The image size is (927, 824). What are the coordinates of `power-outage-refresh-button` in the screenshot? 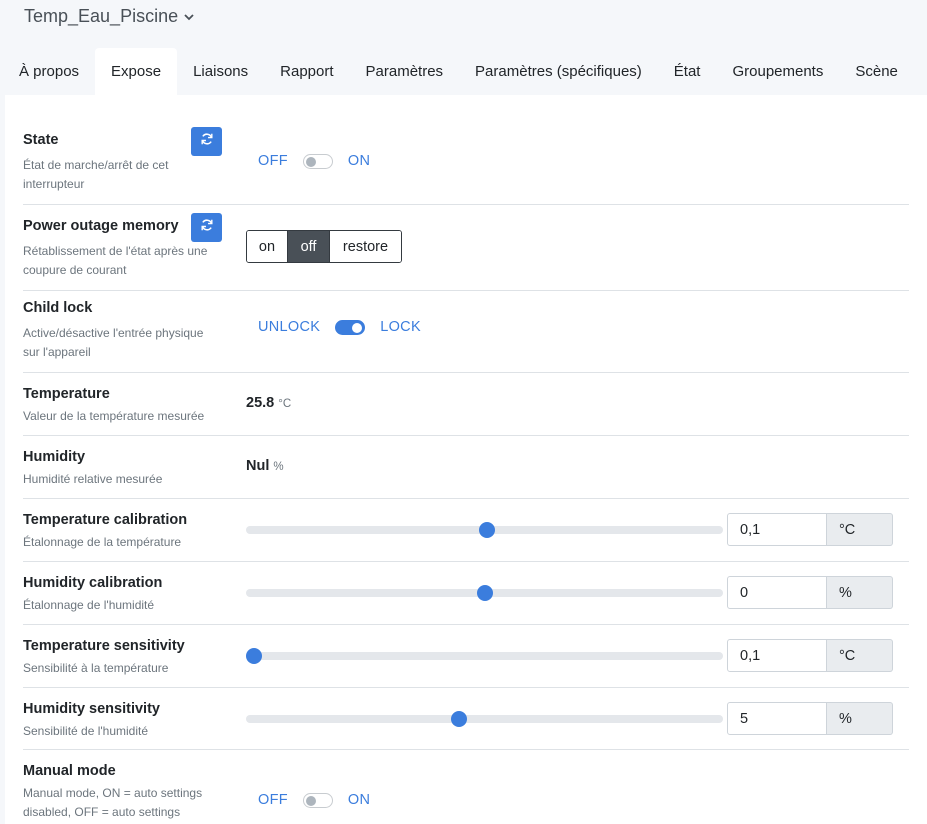 It's located at (206, 227).